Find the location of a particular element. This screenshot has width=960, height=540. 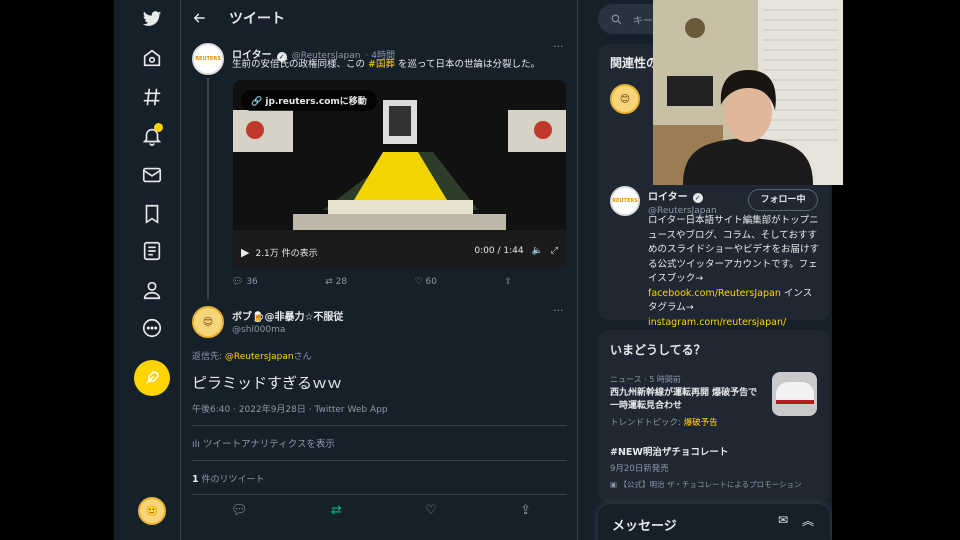

collapse-chevron-icon: ︽ is located at coordinates (808, 520).